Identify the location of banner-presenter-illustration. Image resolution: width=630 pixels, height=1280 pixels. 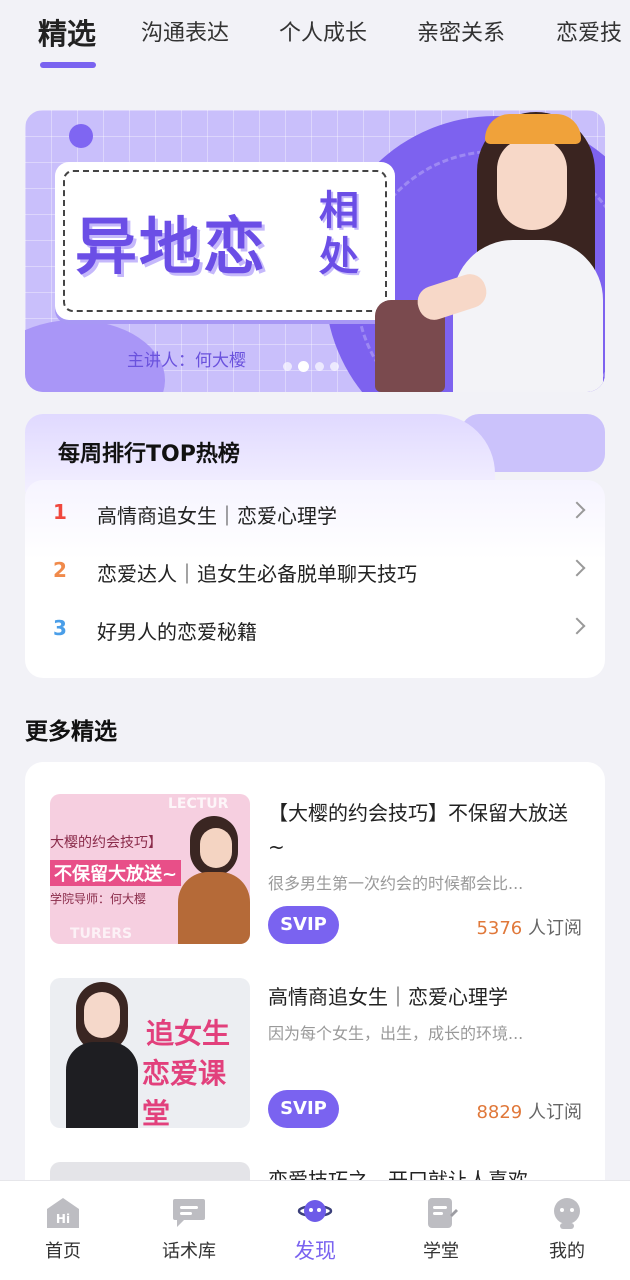
(485, 251).